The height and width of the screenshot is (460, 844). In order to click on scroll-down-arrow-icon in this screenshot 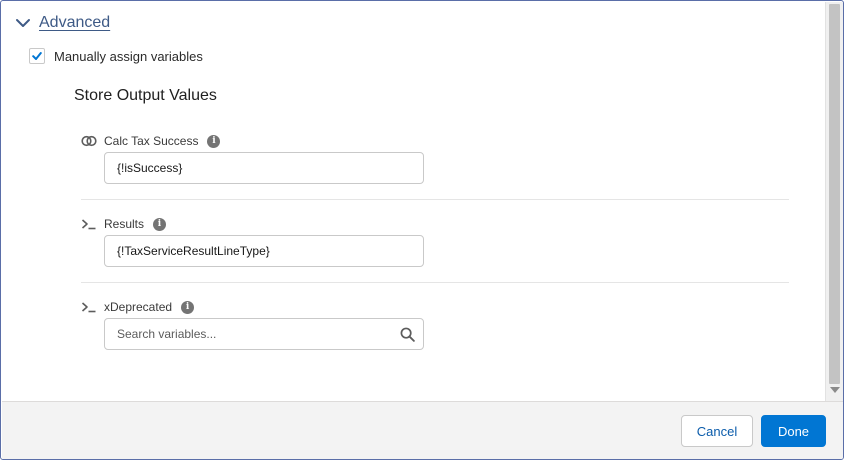, I will do `click(835, 390)`.